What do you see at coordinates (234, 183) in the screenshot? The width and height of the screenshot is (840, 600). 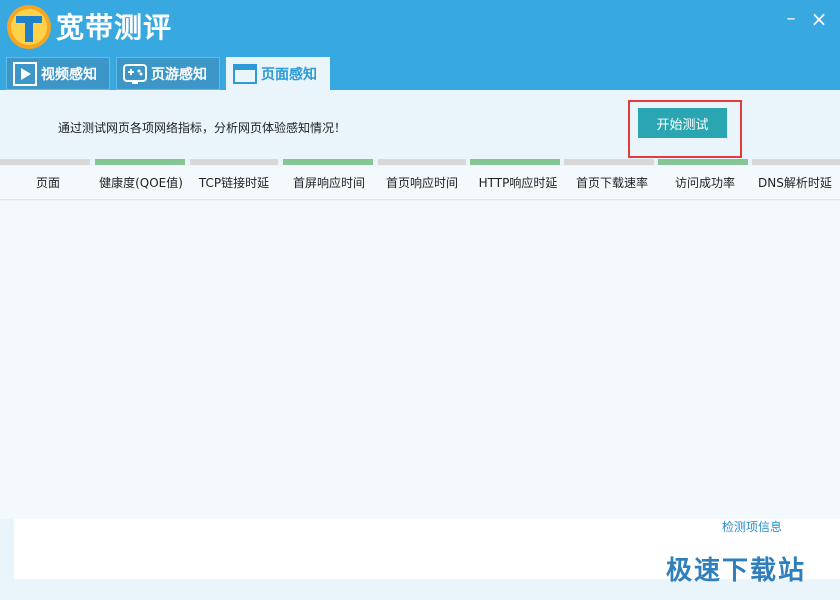 I see `column-header-tcp-latency: TCP链接时延` at bounding box center [234, 183].